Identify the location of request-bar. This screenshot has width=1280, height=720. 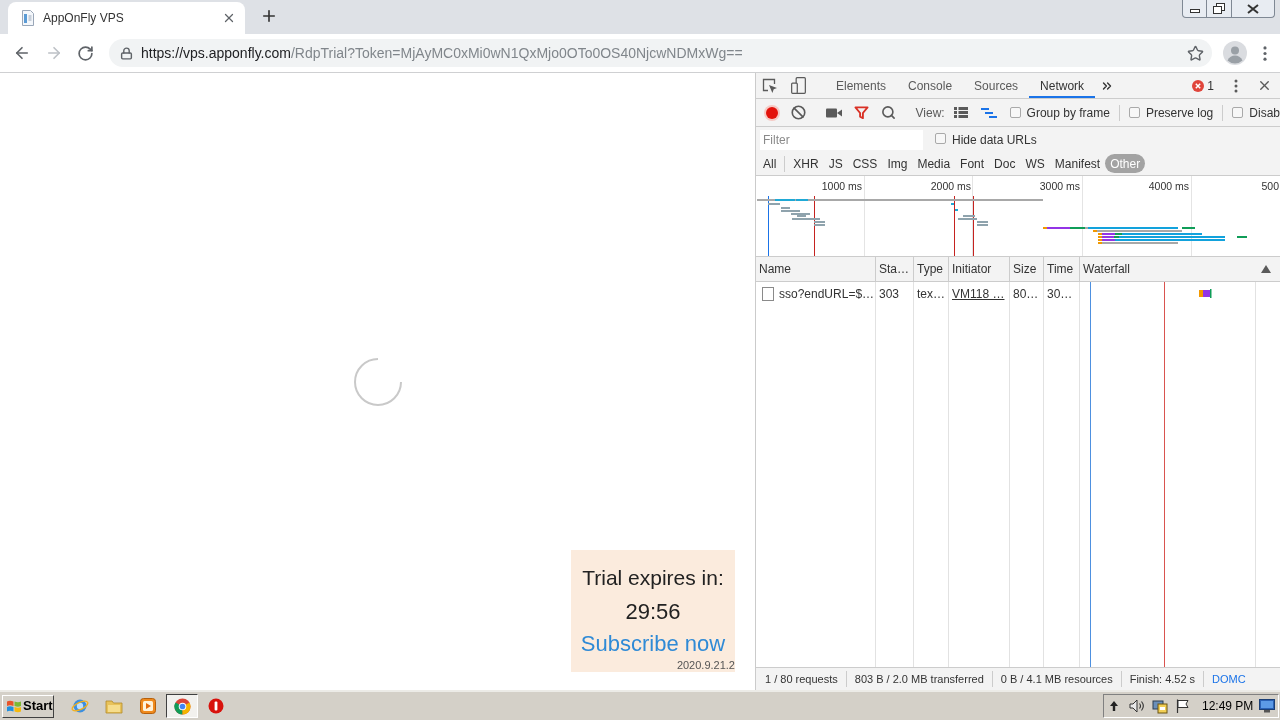
(1205, 293).